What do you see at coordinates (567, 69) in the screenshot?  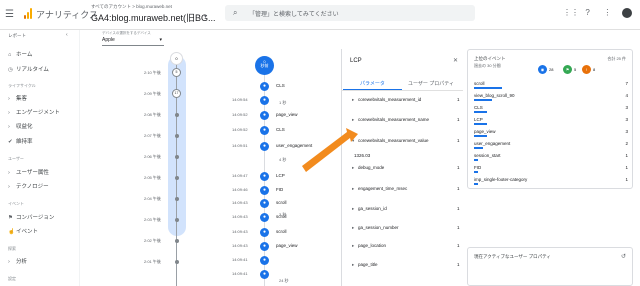 I see `flag-icon: ⚑` at bounding box center [567, 69].